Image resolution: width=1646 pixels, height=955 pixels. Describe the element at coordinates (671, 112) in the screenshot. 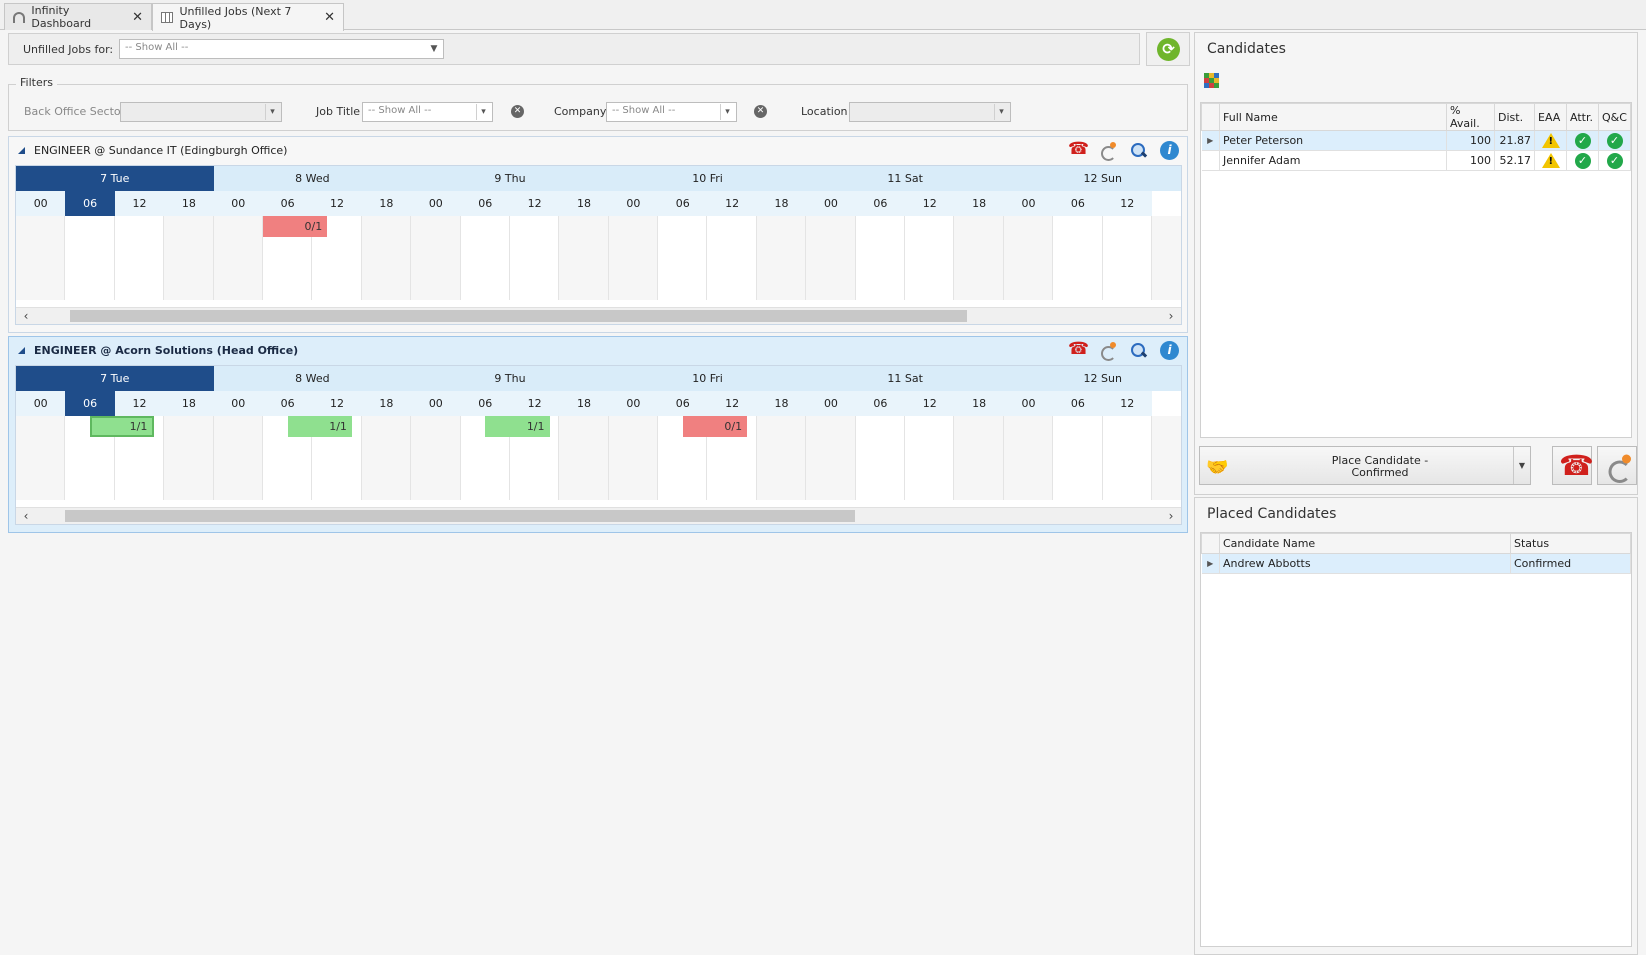

I see `company-select: -- Show All -- ▾` at that location.